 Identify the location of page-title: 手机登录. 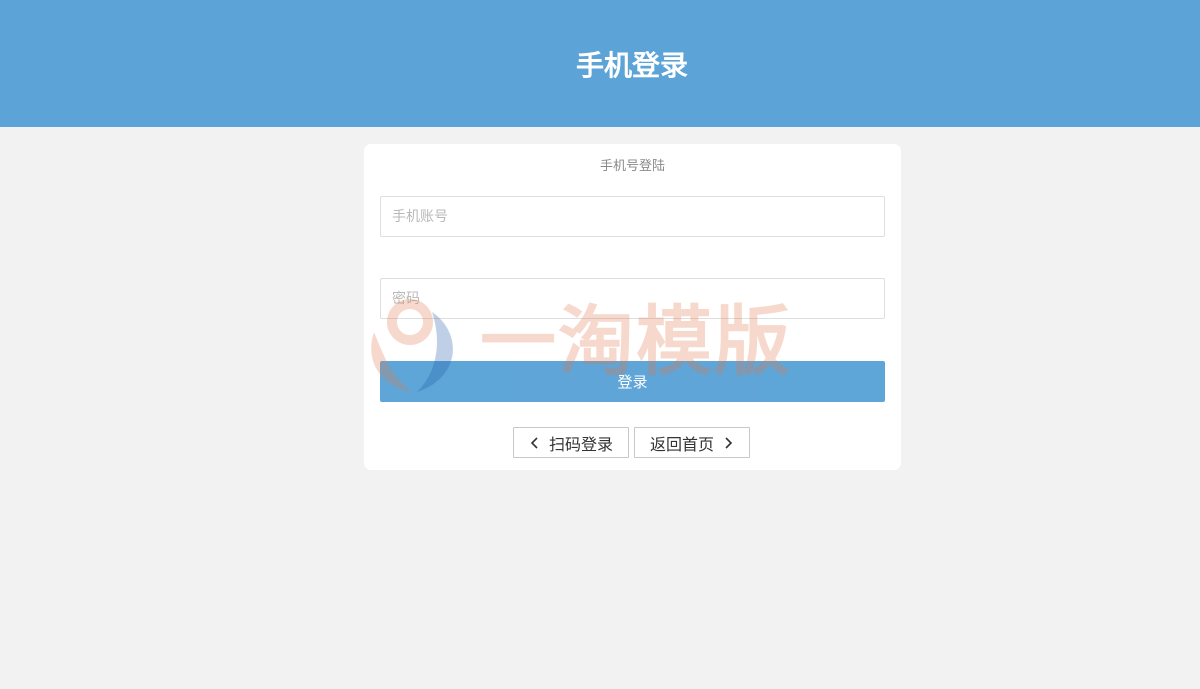
(631, 65).